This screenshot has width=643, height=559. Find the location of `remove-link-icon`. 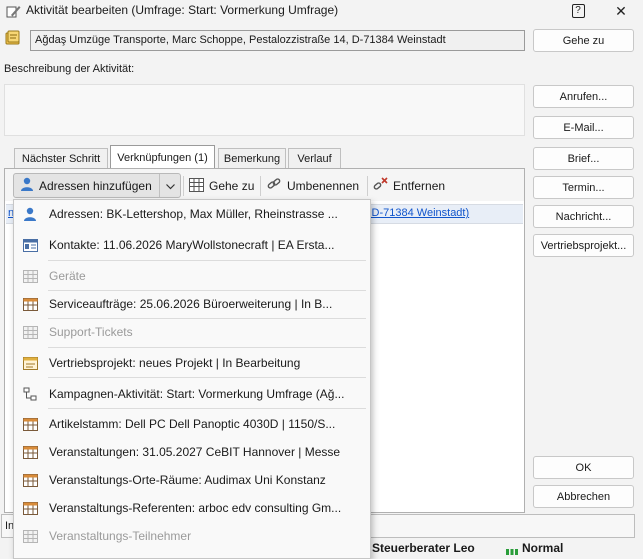

remove-link-icon is located at coordinates (380, 186).